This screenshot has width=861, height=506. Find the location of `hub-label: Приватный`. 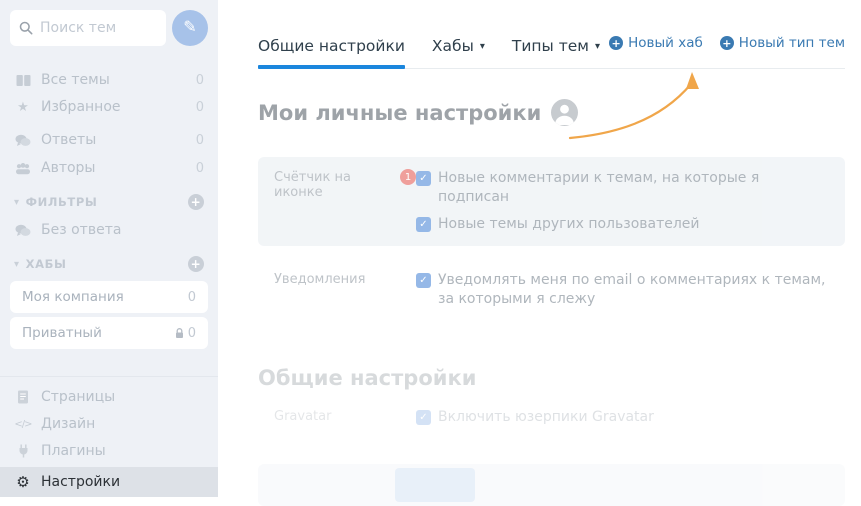

hub-label: Приватный is located at coordinates (62, 333).